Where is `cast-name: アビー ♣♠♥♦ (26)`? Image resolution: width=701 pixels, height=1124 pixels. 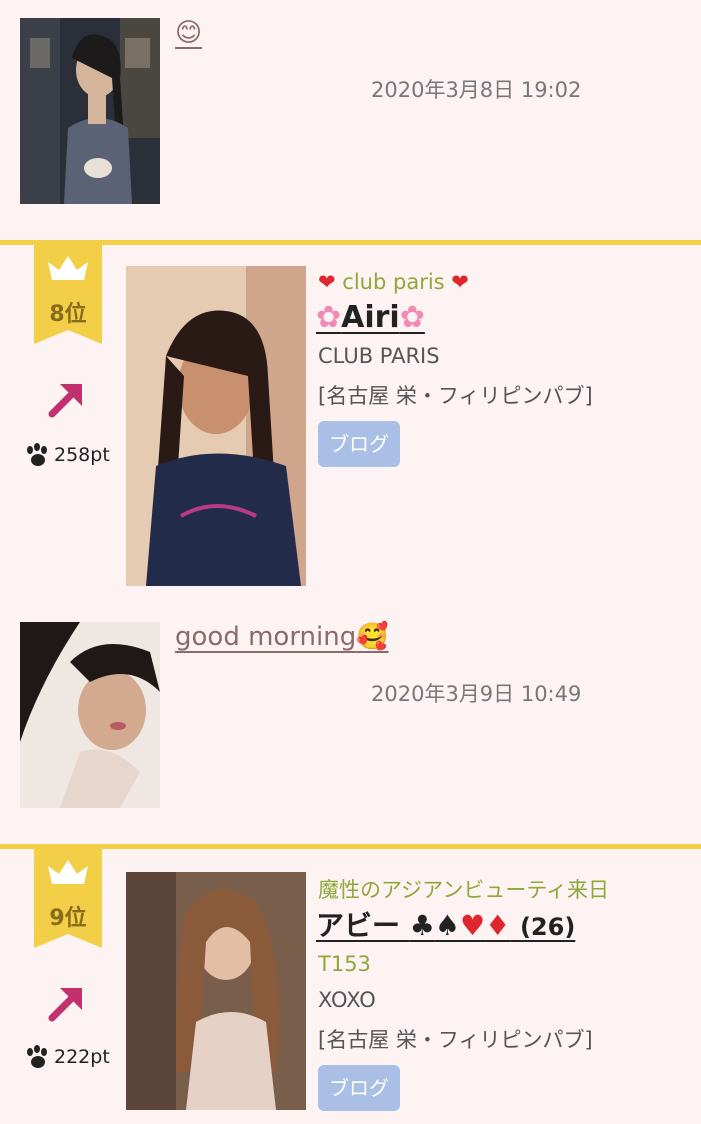
cast-name: アビー ♣♠♥♦ (26) is located at coordinates (445, 924).